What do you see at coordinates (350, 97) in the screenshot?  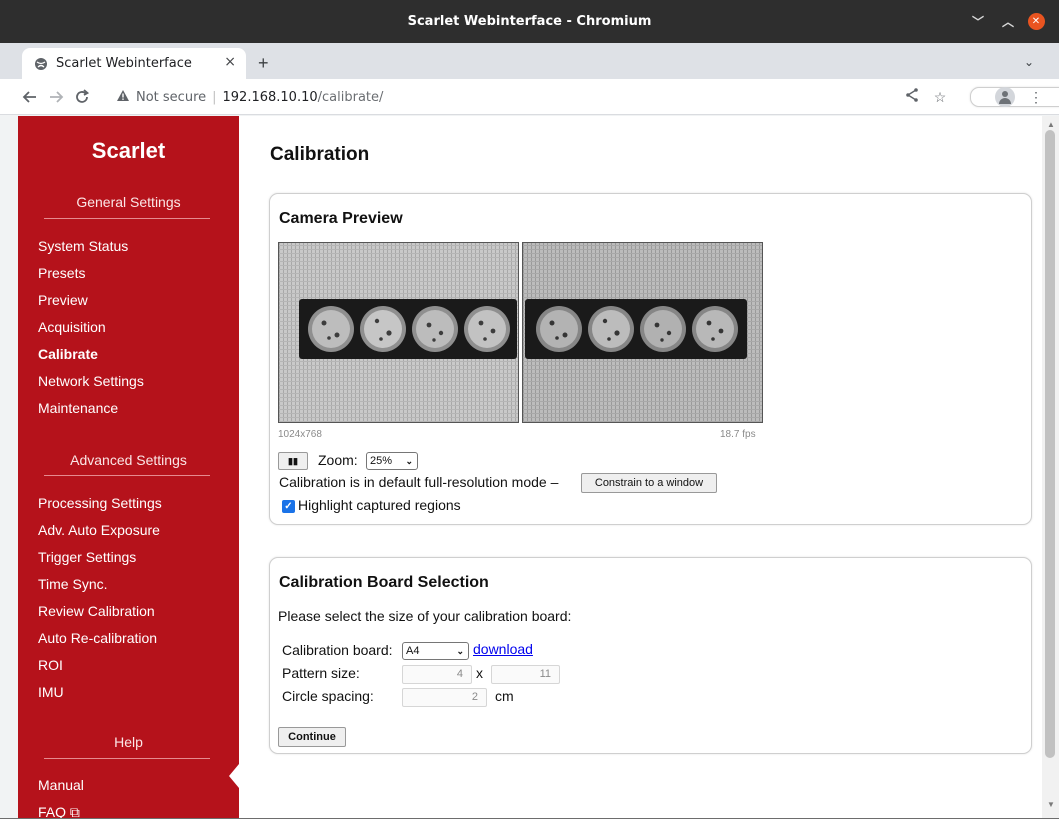 I see `url-path: /calibrate/` at bounding box center [350, 97].